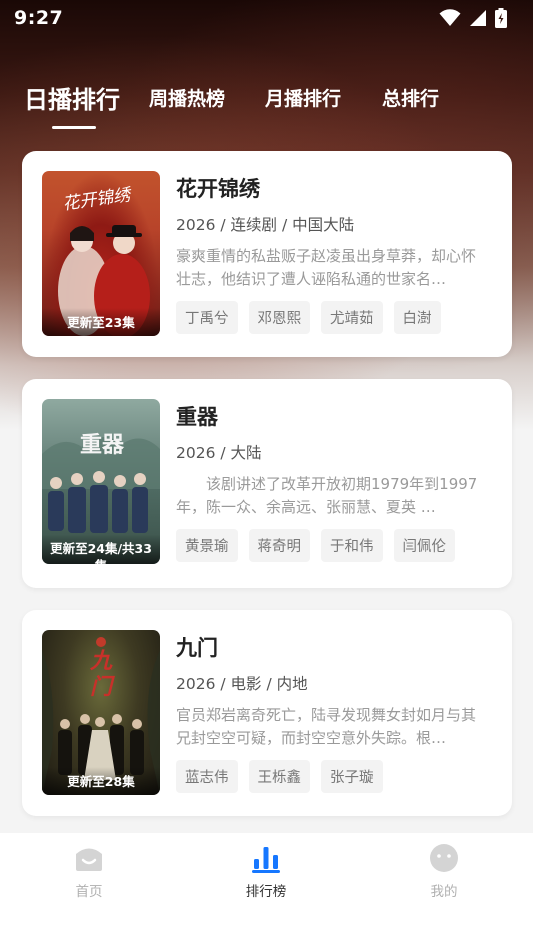 This screenshot has height=948, width=533. Describe the element at coordinates (279, 545) in the screenshot. I see `cast-tag: 蒋奇明` at that location.